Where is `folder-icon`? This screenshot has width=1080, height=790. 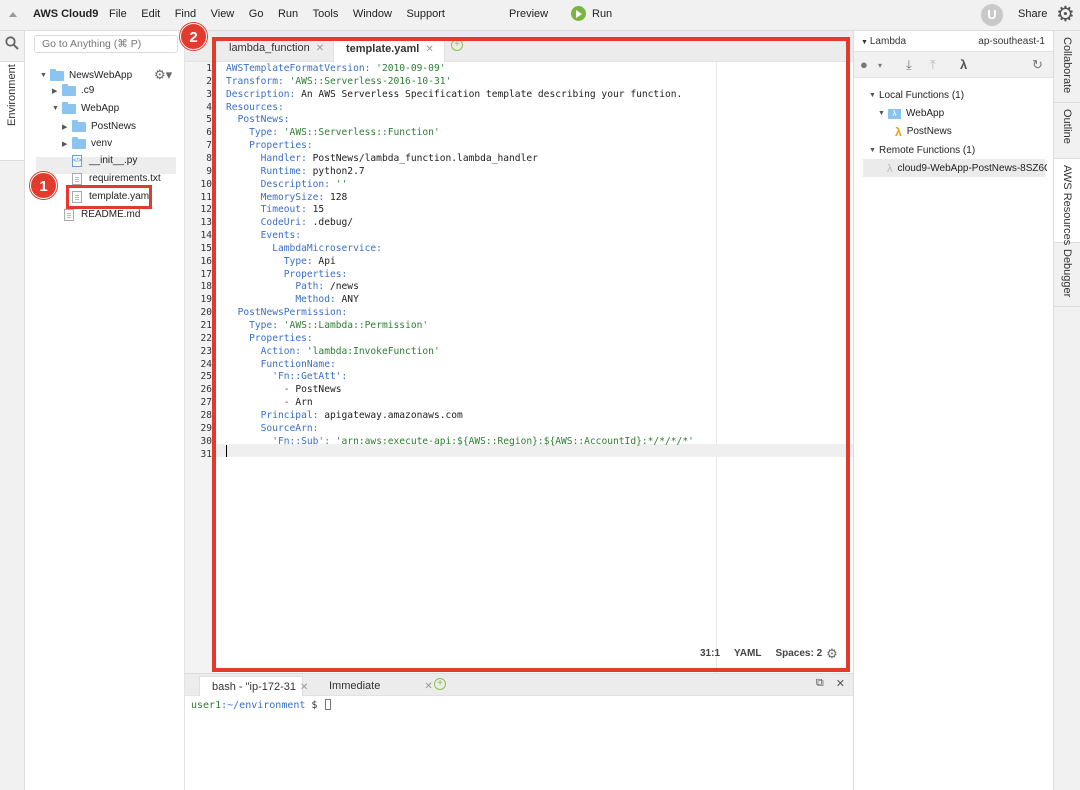
folder-icon is located at coordinates (57, 74).